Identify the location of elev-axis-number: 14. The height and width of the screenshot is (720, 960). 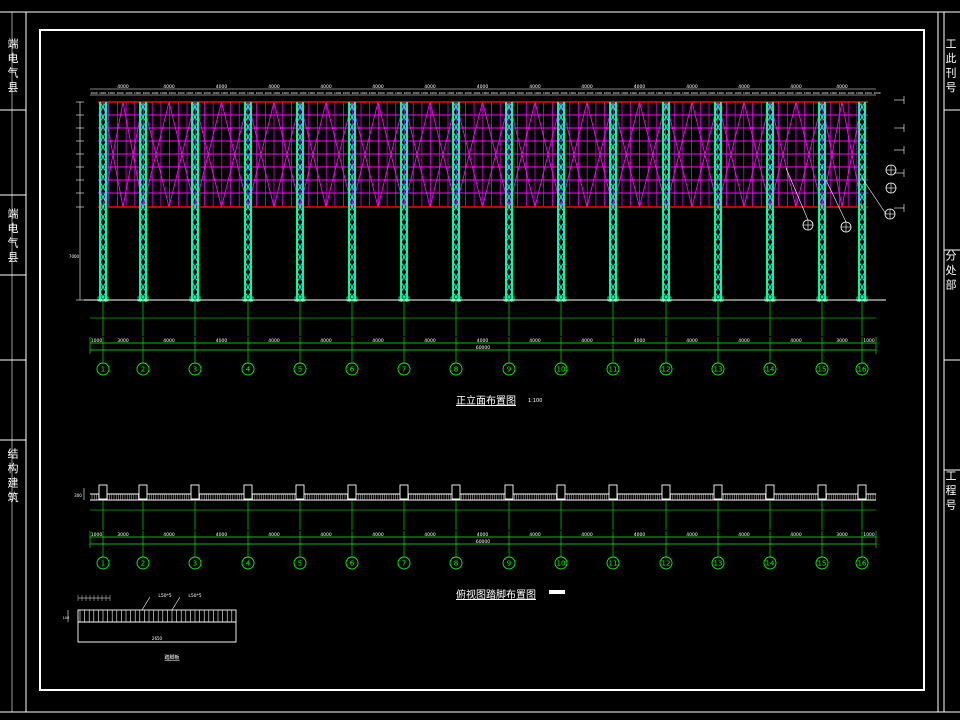
(770, 370).